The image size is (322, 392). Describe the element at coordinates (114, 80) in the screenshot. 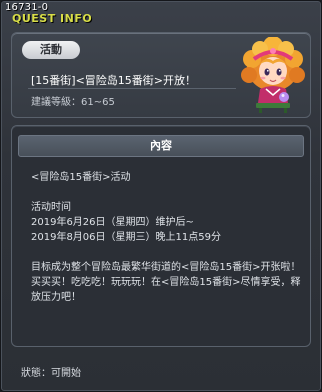

I see `quest-title: [15番街]<冒险岛15番街>开放！` at that location.